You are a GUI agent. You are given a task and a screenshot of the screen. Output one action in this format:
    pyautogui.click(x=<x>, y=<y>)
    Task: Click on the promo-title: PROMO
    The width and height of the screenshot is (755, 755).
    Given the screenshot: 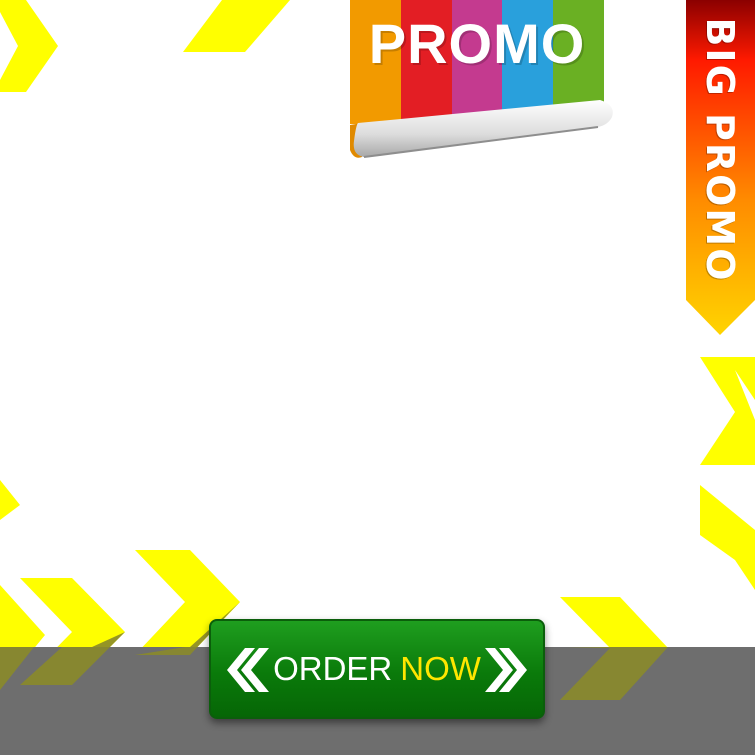 What is the action you would take?
    pyautogui.click(x=477, y=43)
    